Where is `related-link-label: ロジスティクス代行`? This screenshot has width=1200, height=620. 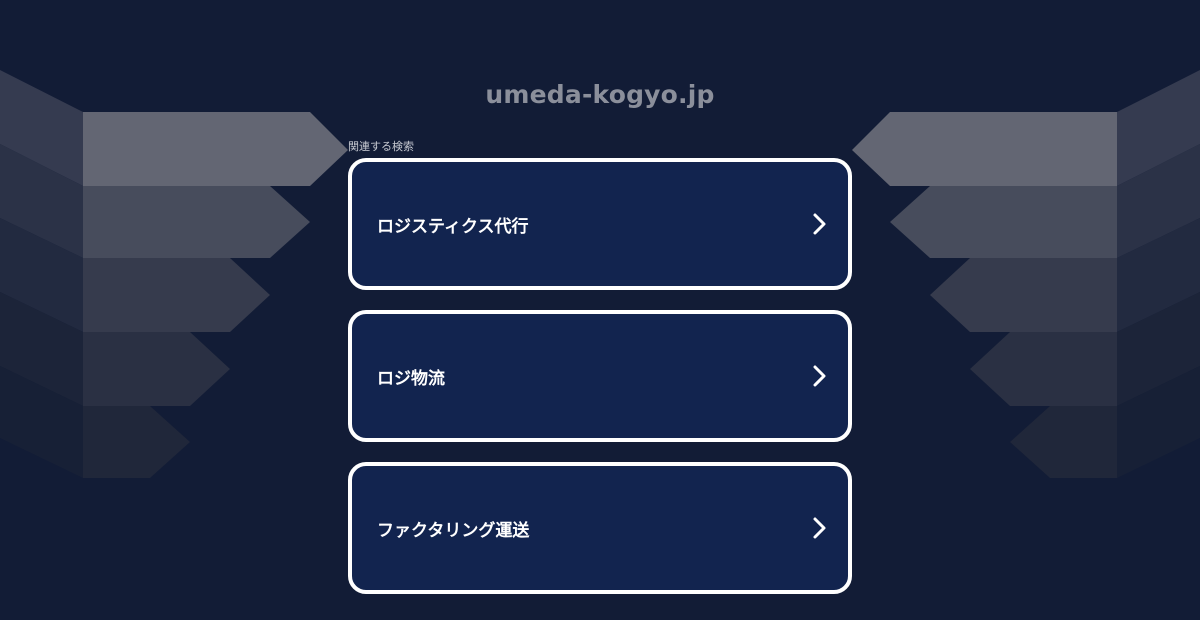 related-link-label: ロジスティクス代行 is located at coordinates (453, 226).